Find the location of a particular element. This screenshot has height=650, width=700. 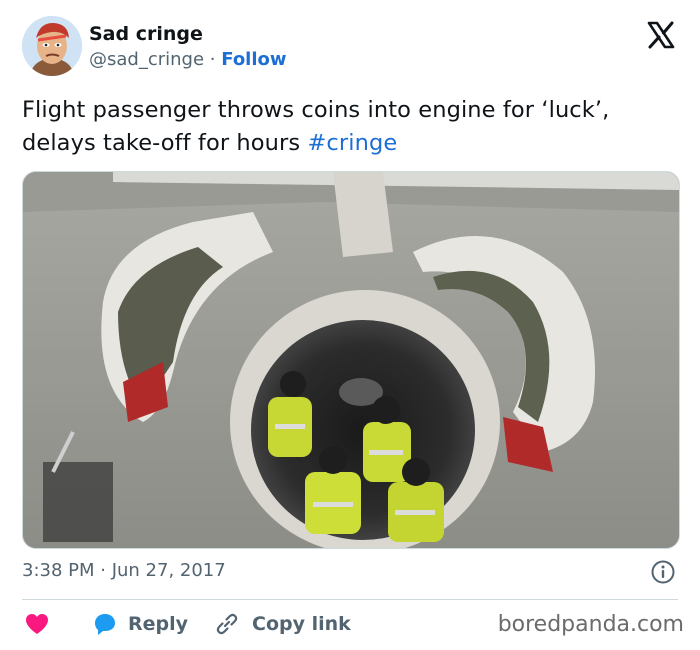

cartoon-avatar-icon is located at coordinates (52, 46).